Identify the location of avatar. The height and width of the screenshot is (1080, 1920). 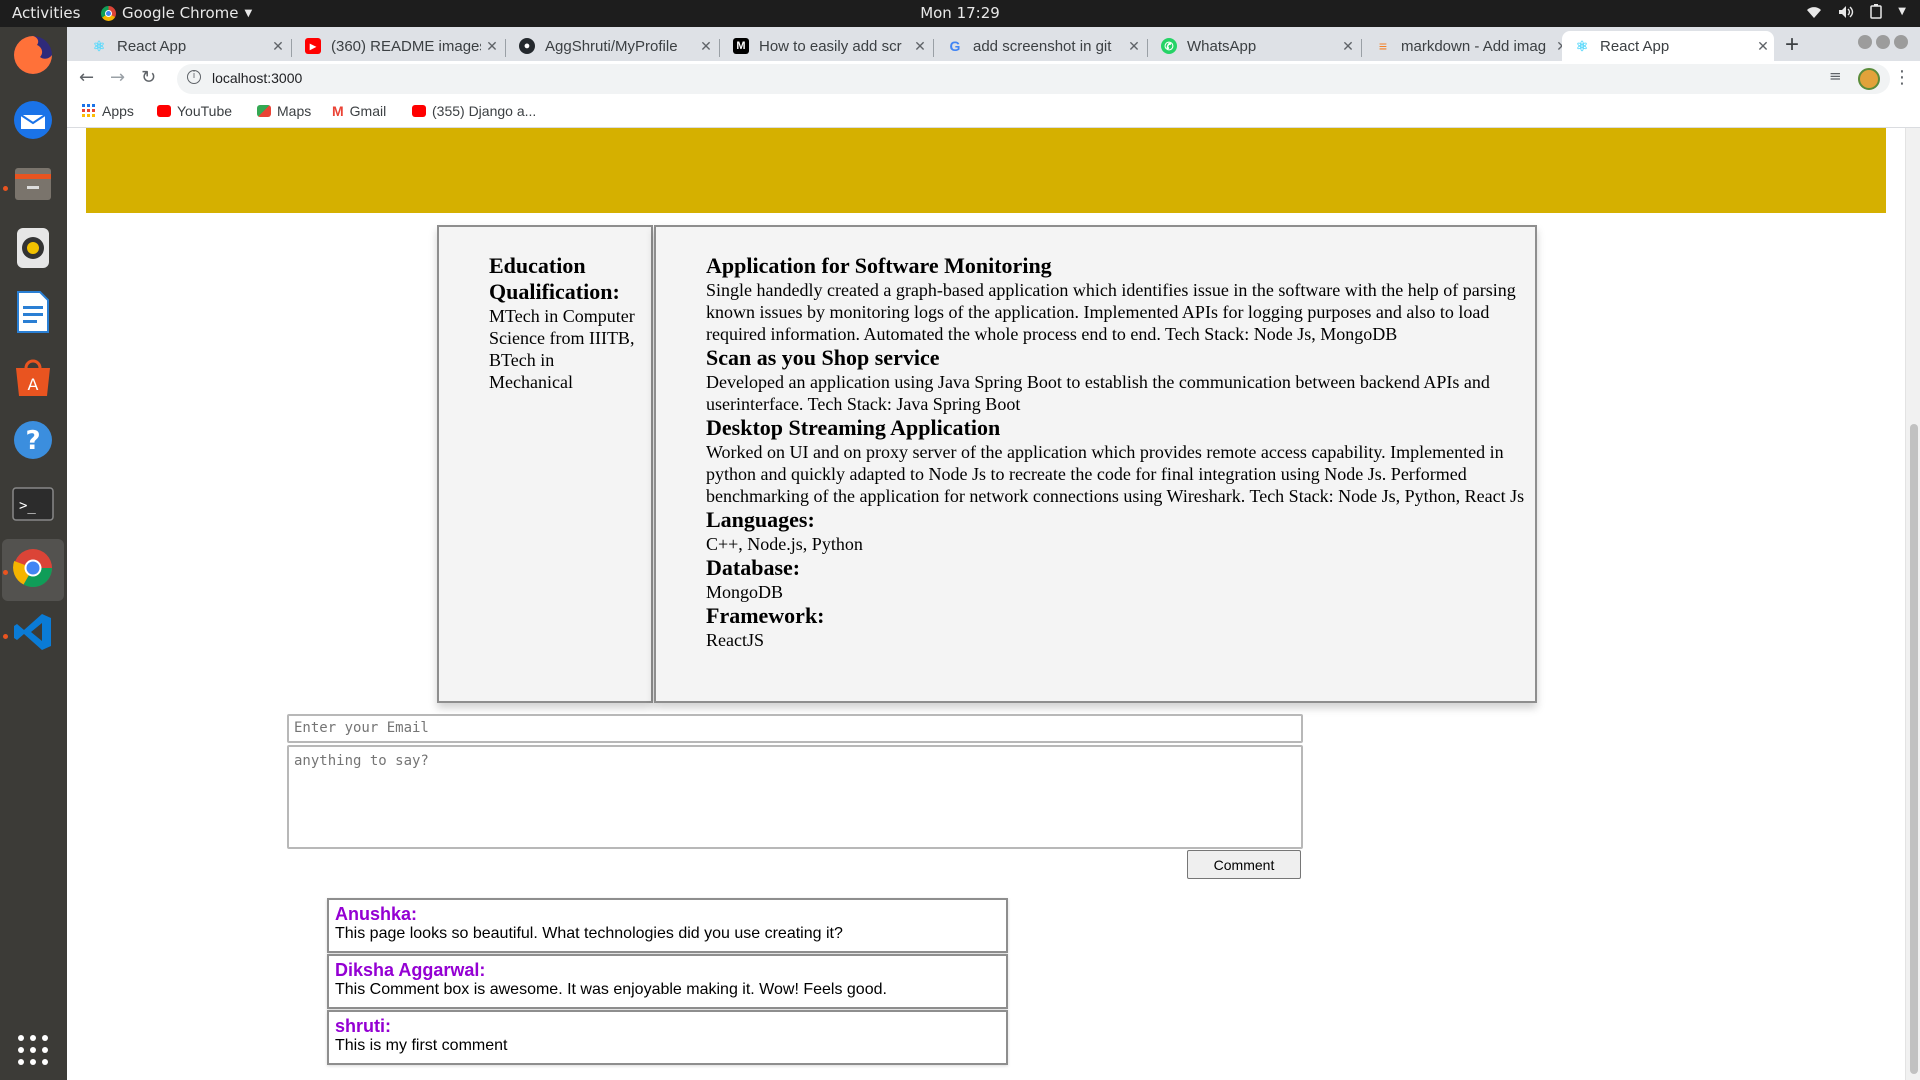
(1869, 79).